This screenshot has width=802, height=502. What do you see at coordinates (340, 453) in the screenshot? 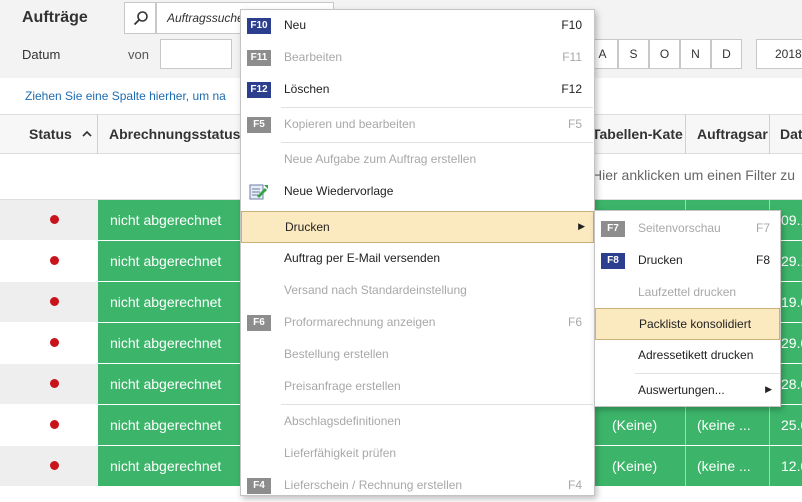
I see `menu-item-label: Lieferfähigkeit prüfen` at bounding box center [340, 453].